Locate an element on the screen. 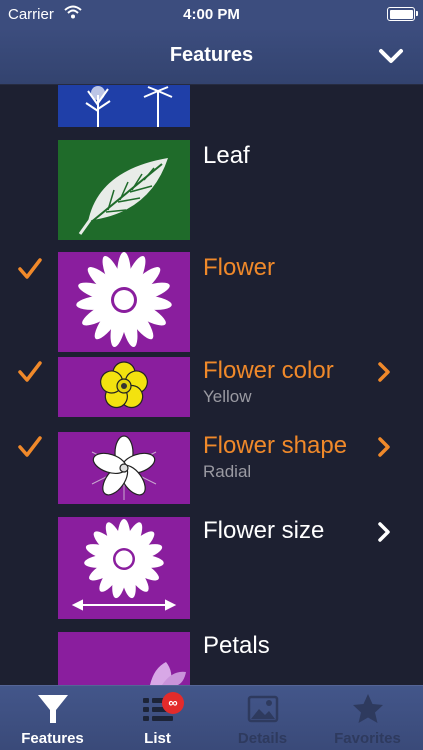 This screenshot has width=423, height=750. tab-details: Details is located at coordinates (262, 718).